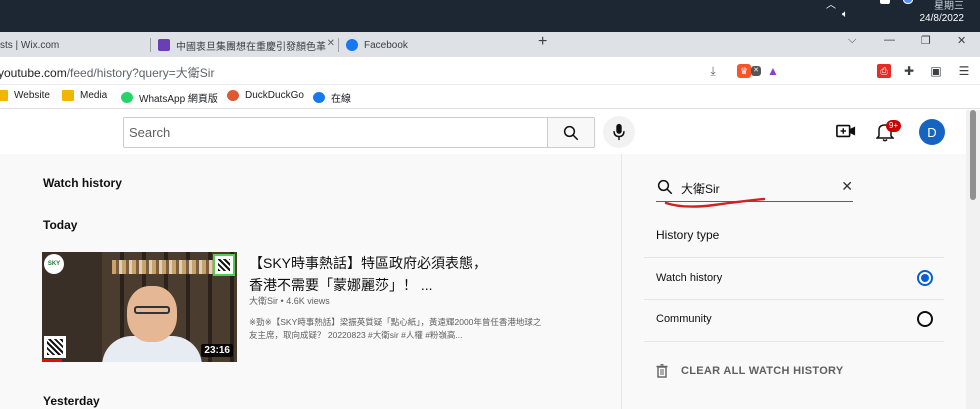 The image size is (980, 409). What do you see at coordinates (54, 264) in the screenshot?
I see `channel-logo-icon: SKY` at bounding box center [54, 264].